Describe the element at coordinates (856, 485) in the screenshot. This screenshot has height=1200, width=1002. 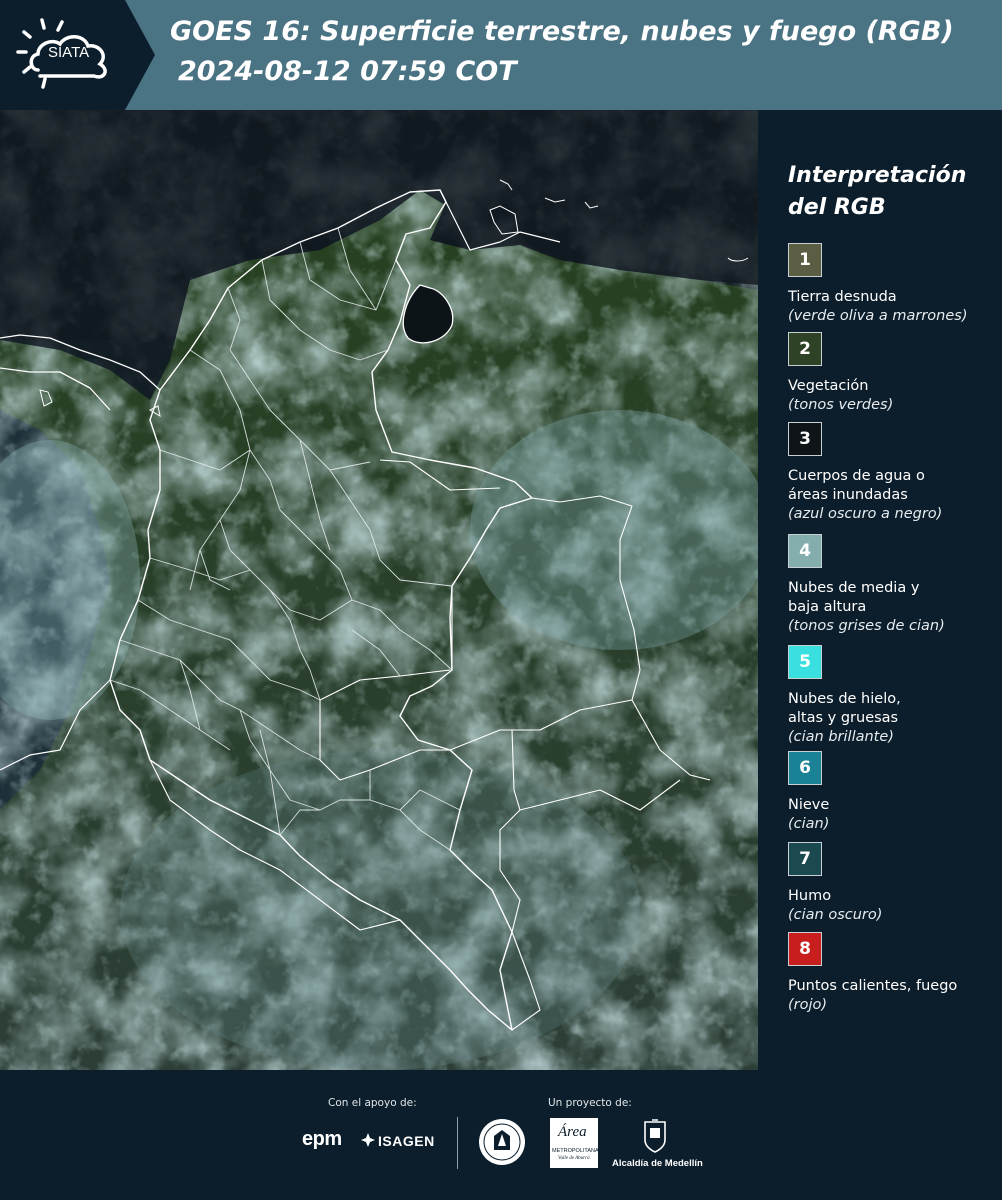
I see `legend-label: Cuerpos de agua o áreas inundadas` at that location.